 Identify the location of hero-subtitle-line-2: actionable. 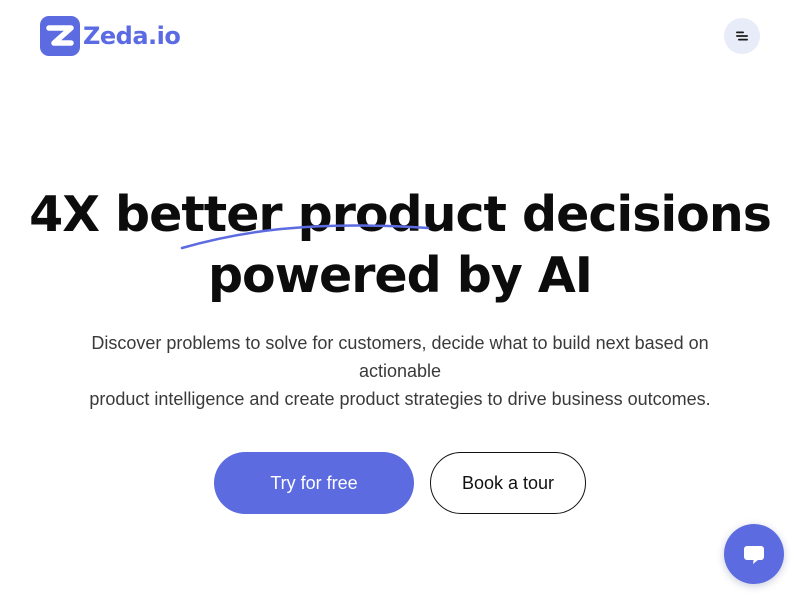
(400, 371).